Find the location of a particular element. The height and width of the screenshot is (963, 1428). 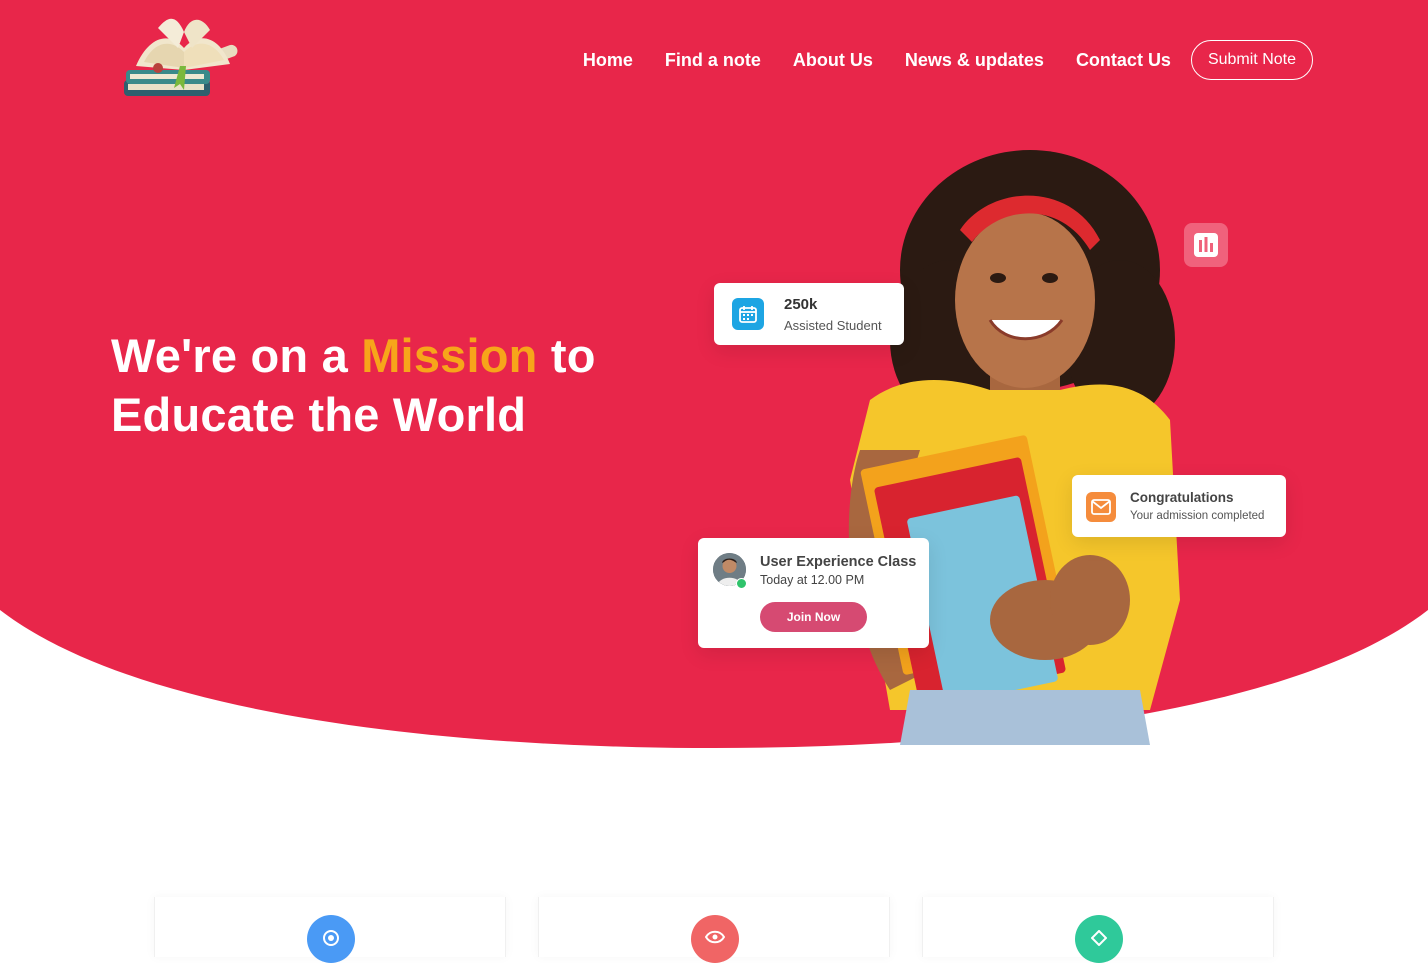

diamond-icon is located at coordinates (1099, 939).